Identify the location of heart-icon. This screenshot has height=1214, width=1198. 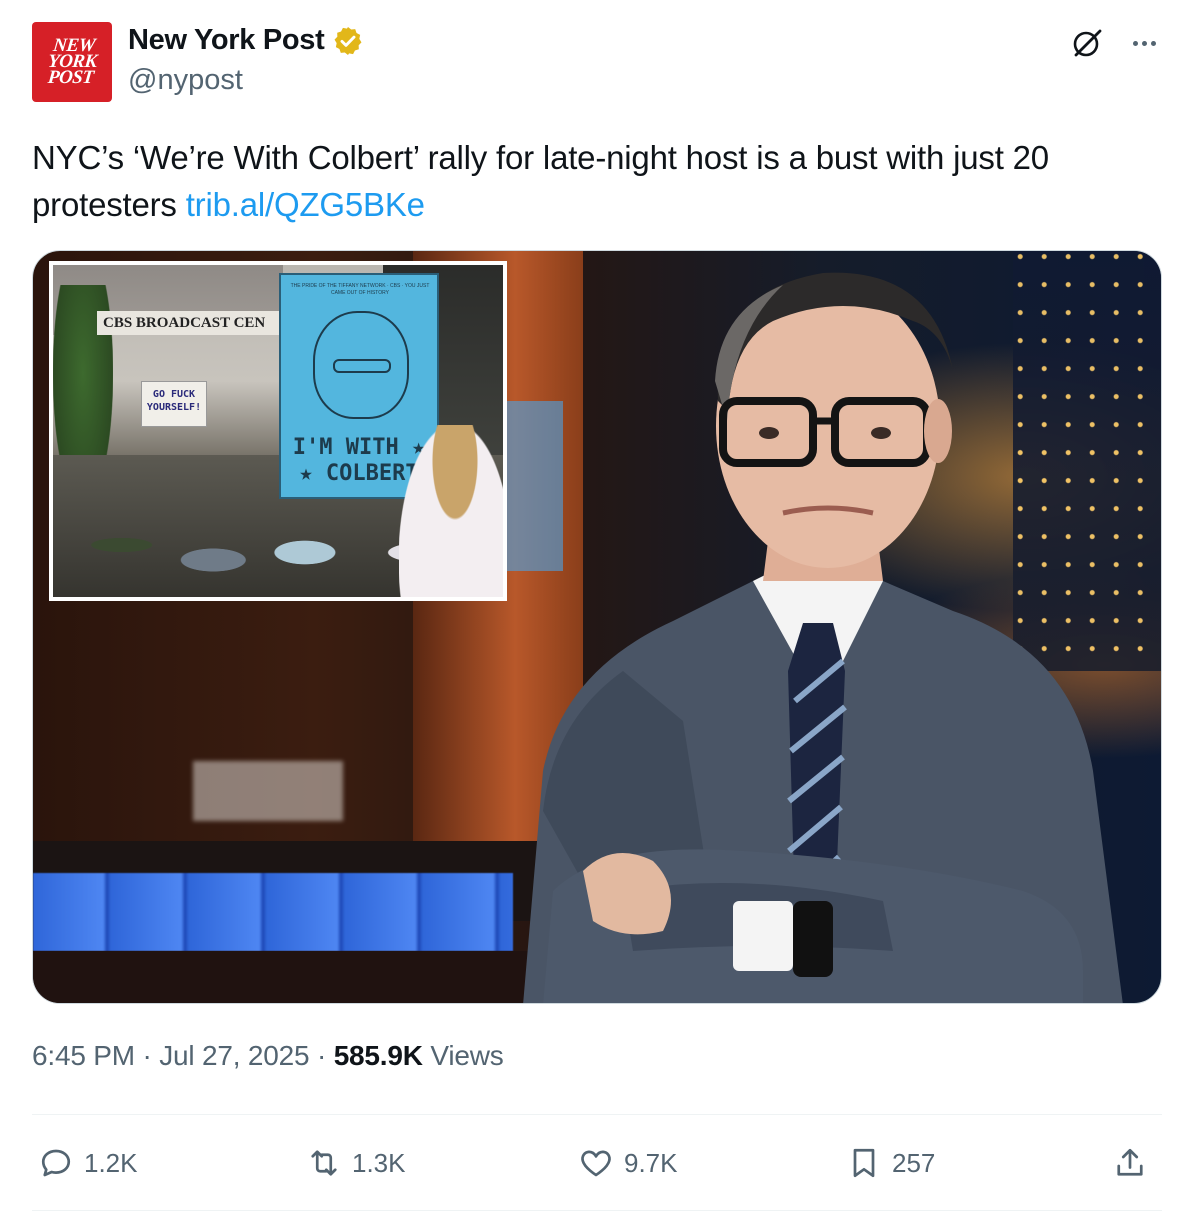
(596, 1163).